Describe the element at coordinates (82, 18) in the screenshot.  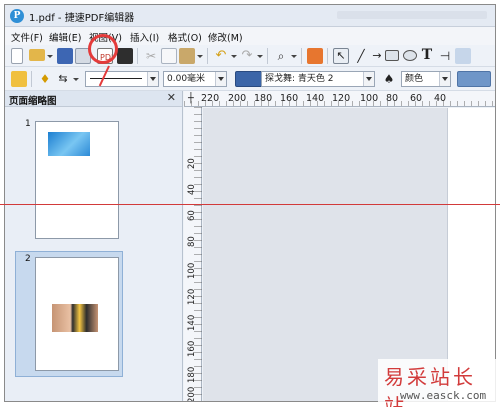
I see `window-title: 1.pdf - 捷速PDF编辑器` at that location.